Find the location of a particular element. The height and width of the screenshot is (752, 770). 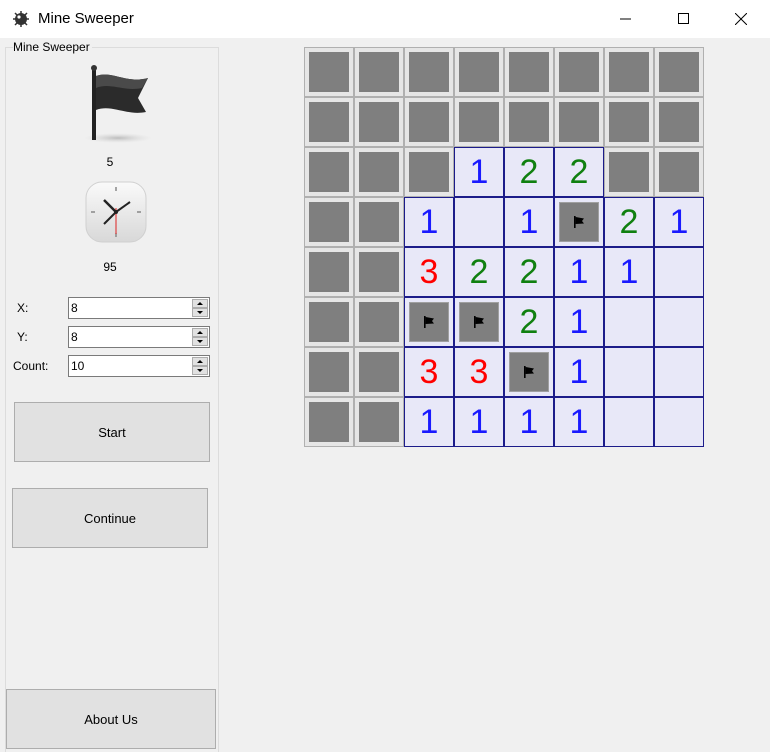

about-us-button: About Us is located at coordinates (111, 719).